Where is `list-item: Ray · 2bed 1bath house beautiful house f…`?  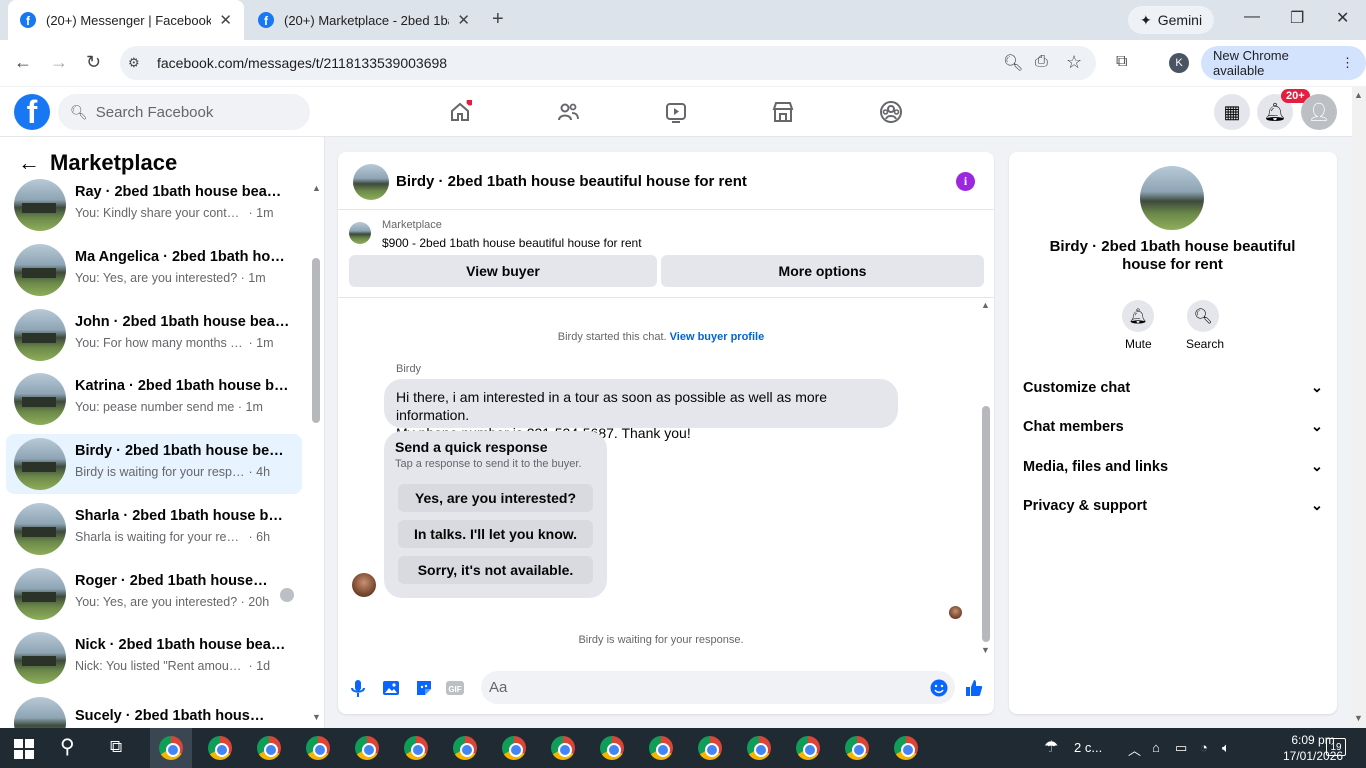
list-item: Ray · 2bed 1bath house beautiful house f… is located at coordinates (154, 205).